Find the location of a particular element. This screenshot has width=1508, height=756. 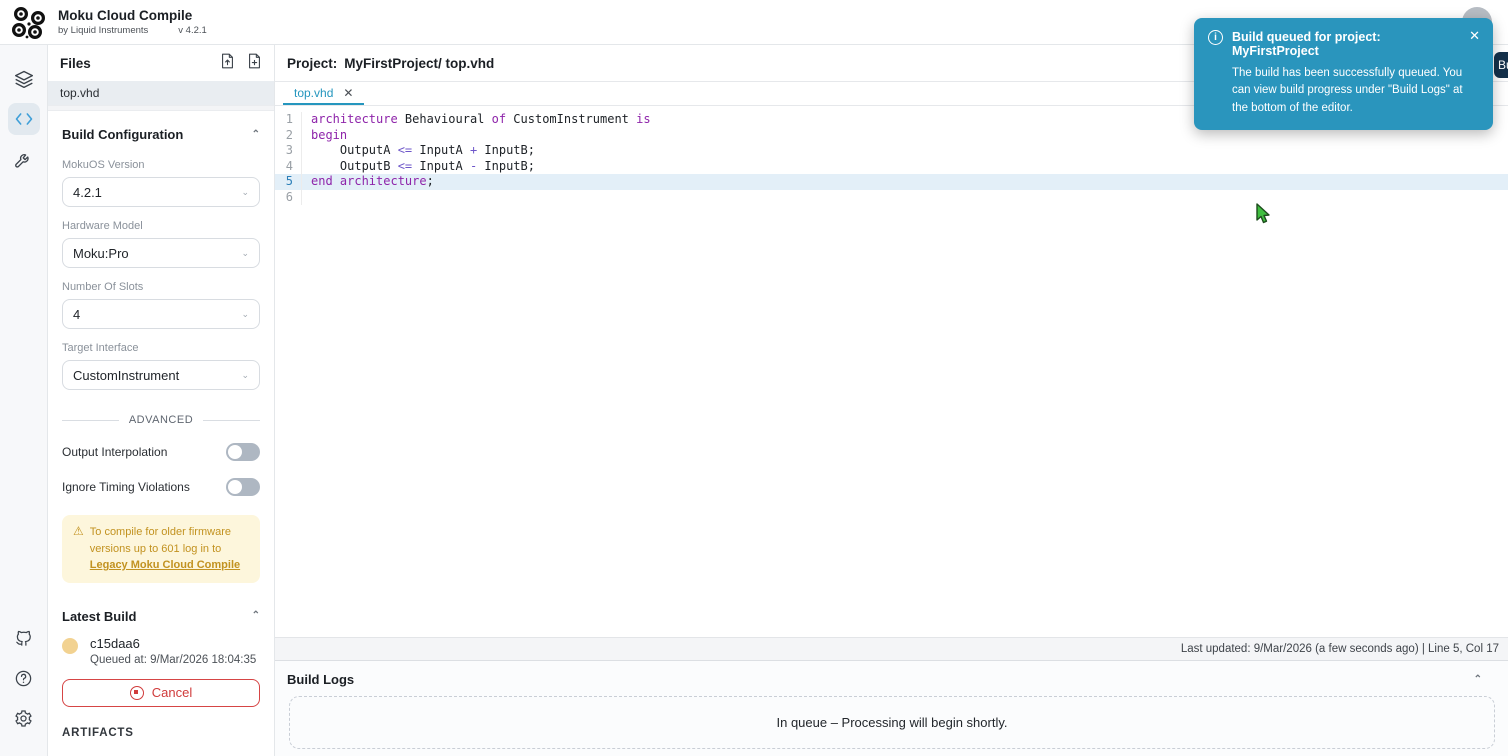

select-value: Moku:Pro is located at coordinates (101, 253).